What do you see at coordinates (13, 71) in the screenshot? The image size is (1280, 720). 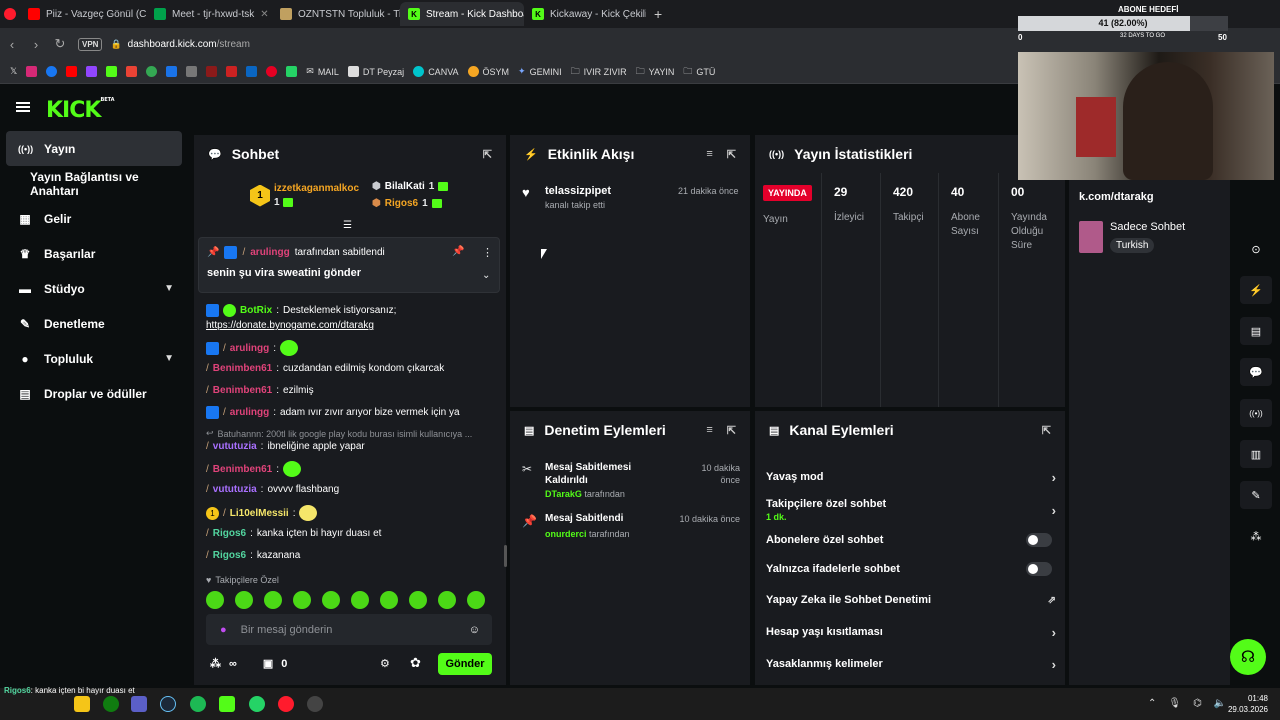 I see `x-icon: 𝕏` at bounding box center [13, 71].